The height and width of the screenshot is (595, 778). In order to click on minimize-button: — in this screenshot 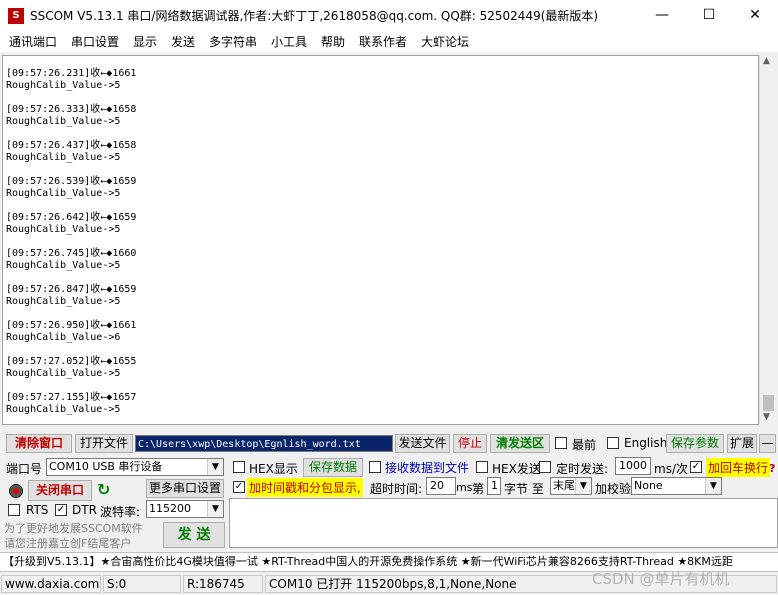, I will do `click(662, 15)`.